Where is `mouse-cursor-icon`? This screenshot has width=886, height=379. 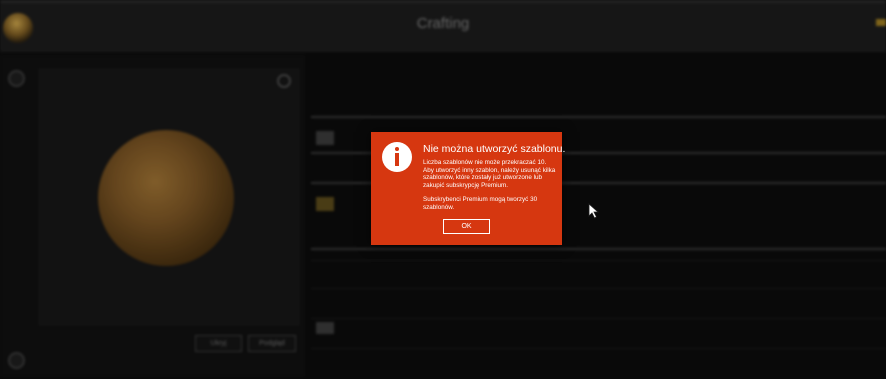
mouse-cursor-icon is located at coordinates (594, 211).